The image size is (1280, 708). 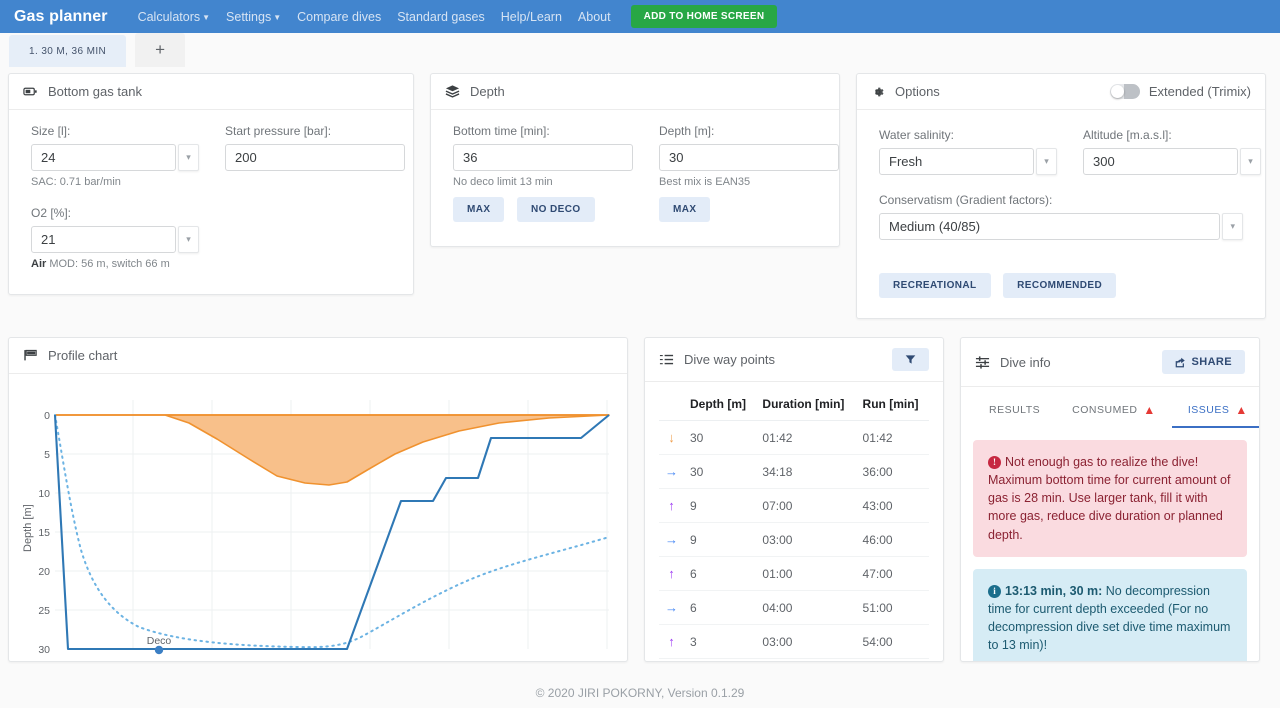 I want to click on waypoint-depth: 6, so click(x=720, y=607).